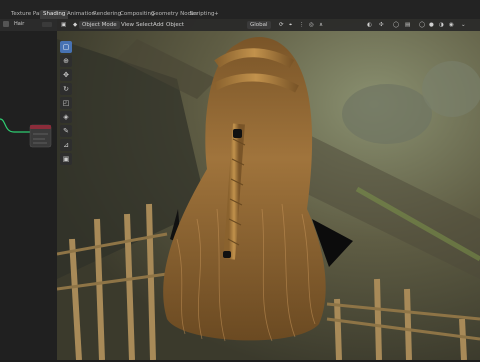 This screenshot has width=480, height=362. What do you see at coordinates (381, 25) in the screenshot?
I see `gizmo-icon: ✣` at bounding box center [381, 25].